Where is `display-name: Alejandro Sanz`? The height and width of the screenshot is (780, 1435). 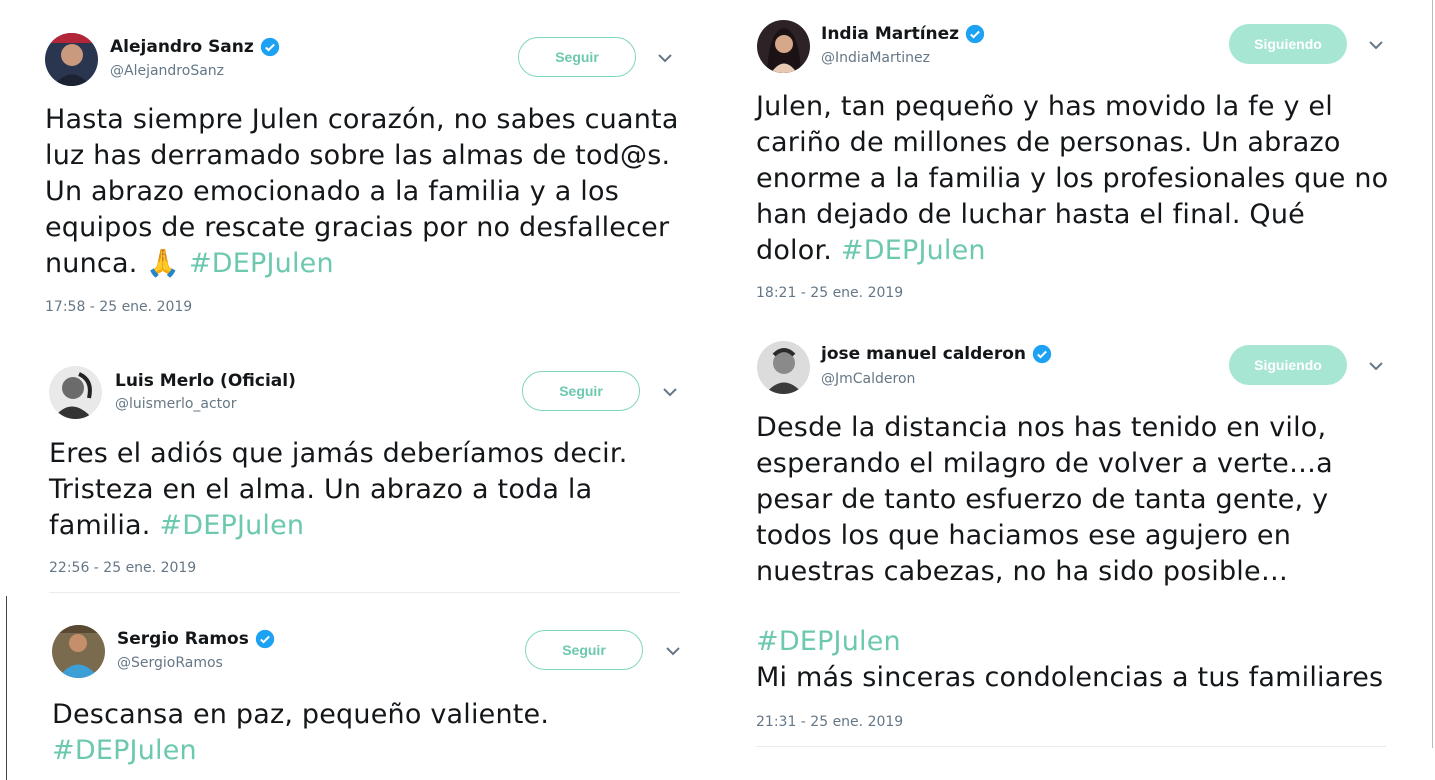
display-name: Alejandro Sanz is located at coordinates (182, 47).